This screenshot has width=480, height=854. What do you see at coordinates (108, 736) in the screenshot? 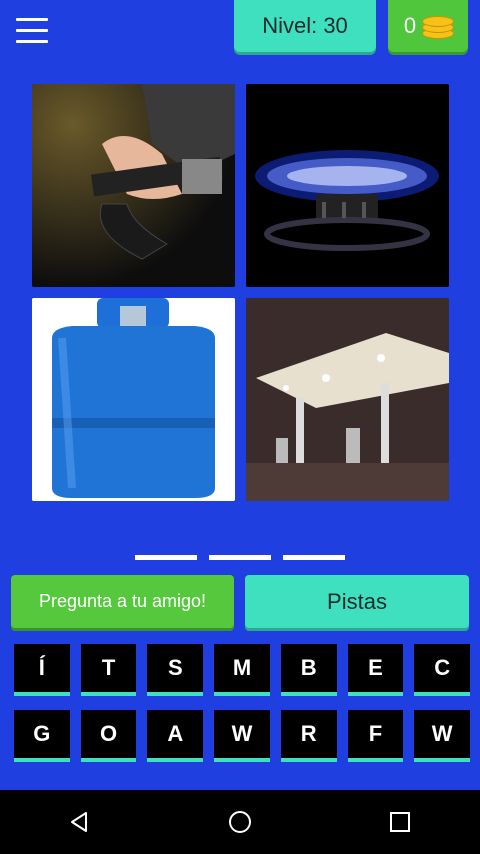
I see `letter-key: O` at bounding box center [108, 736].